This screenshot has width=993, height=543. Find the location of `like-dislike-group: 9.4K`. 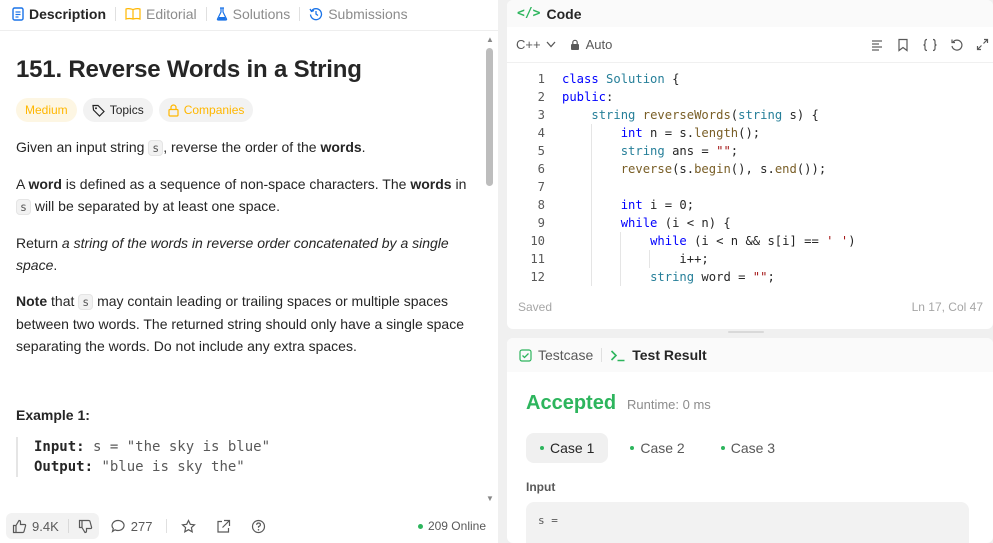

like-dislike-group: 9.4K is located at coordinates (52, 526).